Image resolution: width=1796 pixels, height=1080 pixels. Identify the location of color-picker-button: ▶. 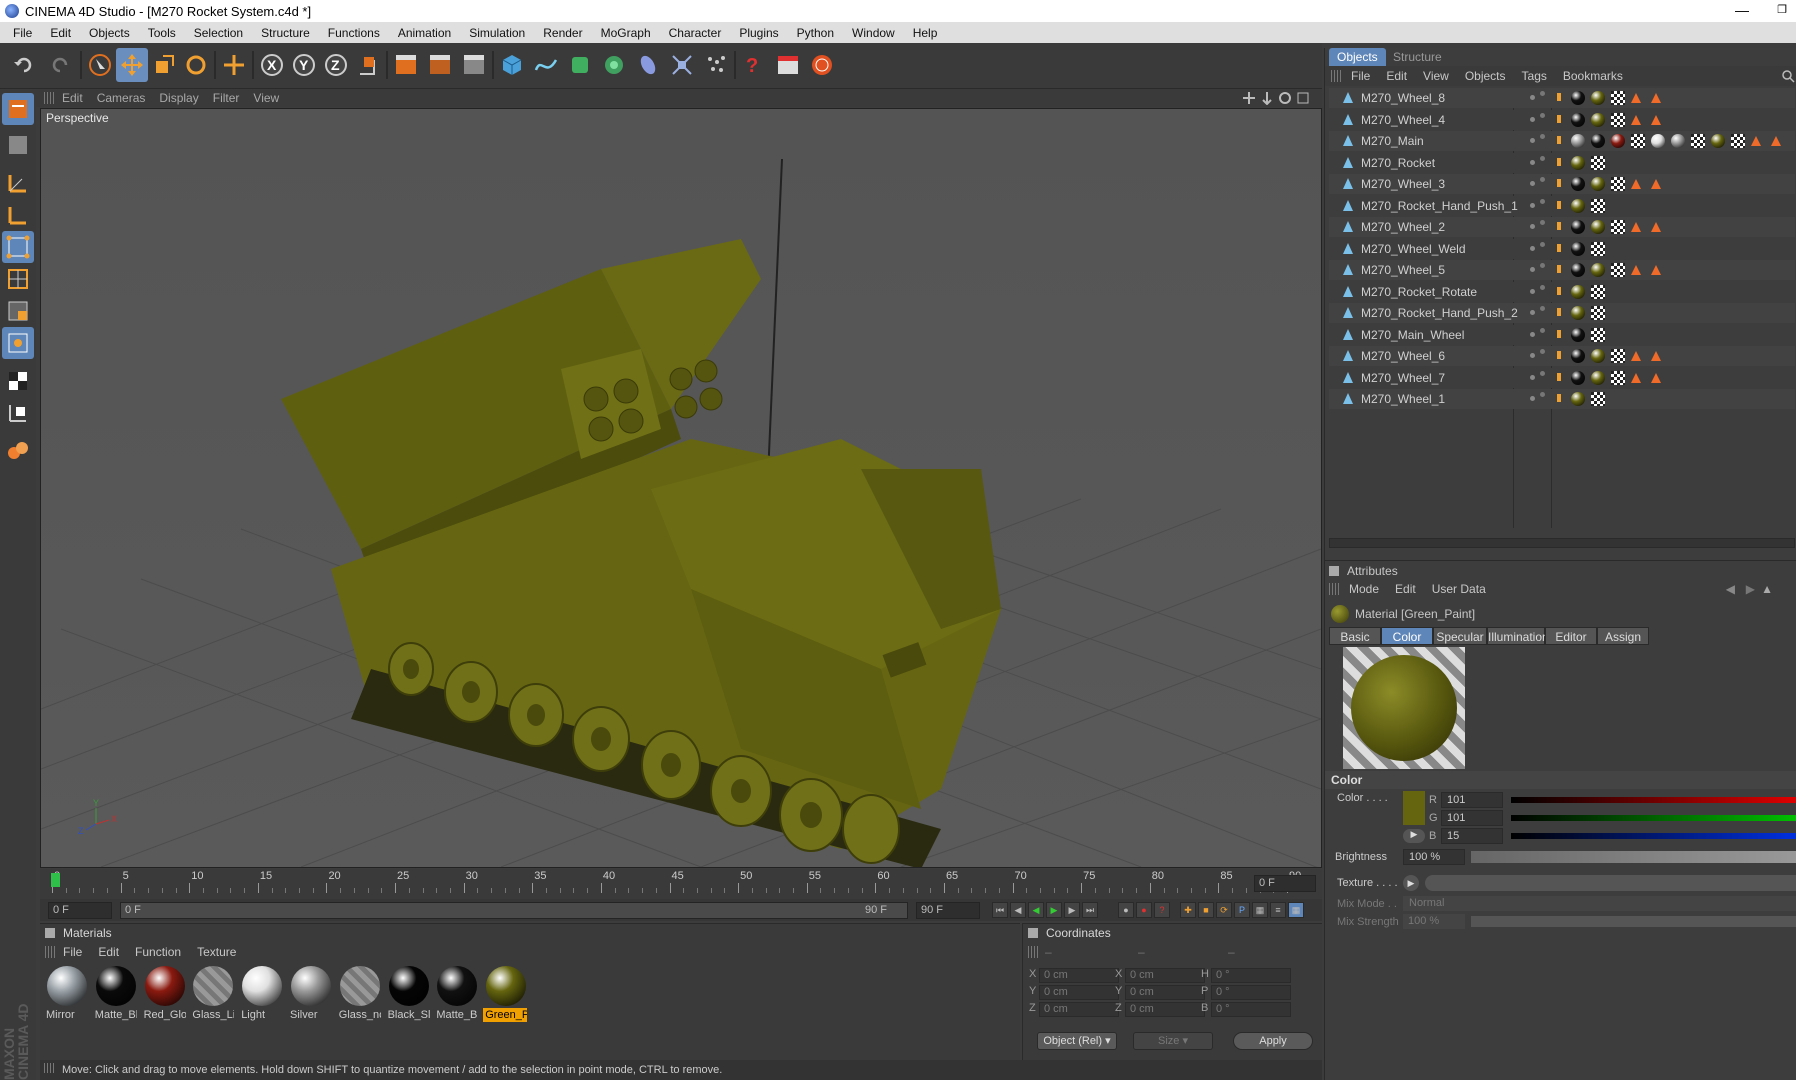
(1414, 836).